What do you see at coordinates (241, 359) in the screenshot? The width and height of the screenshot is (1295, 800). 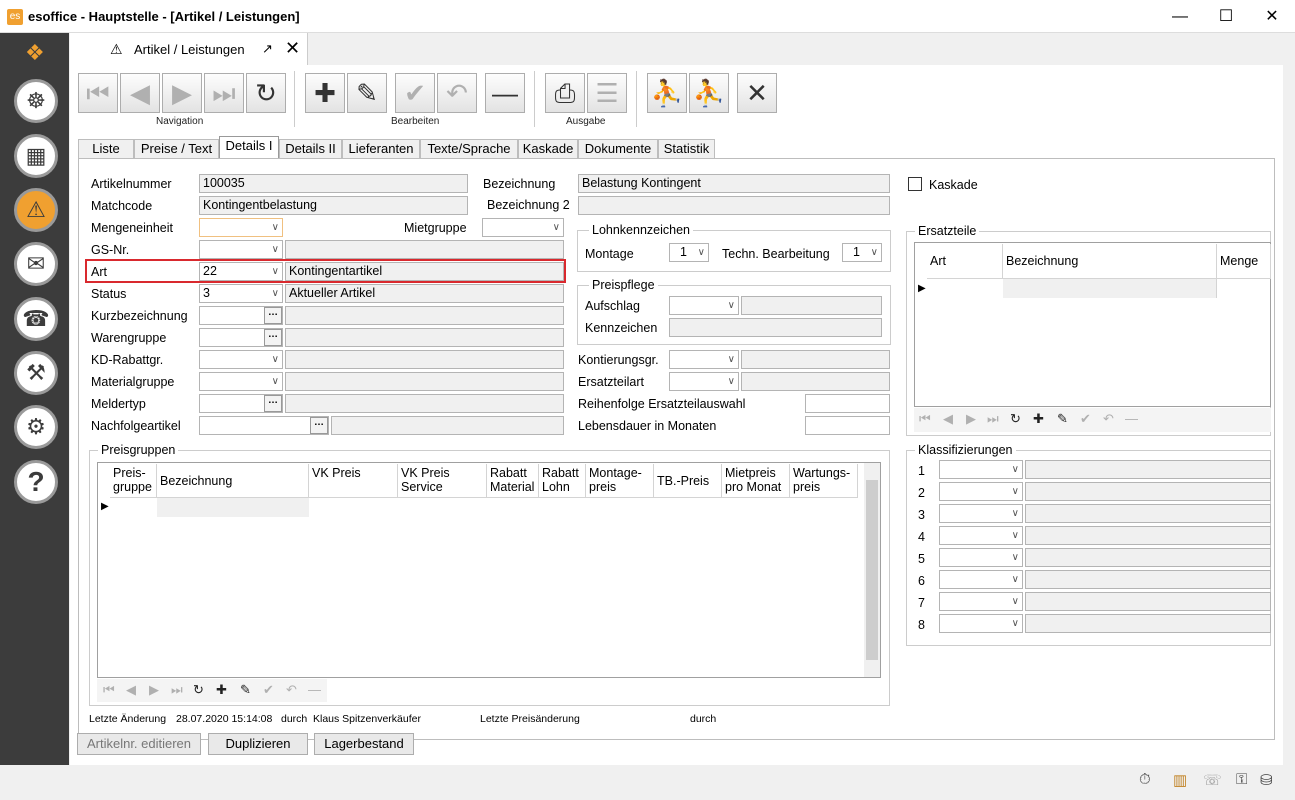 I see `kdrabatt-select: ∨` at bounding box center [241, 359].